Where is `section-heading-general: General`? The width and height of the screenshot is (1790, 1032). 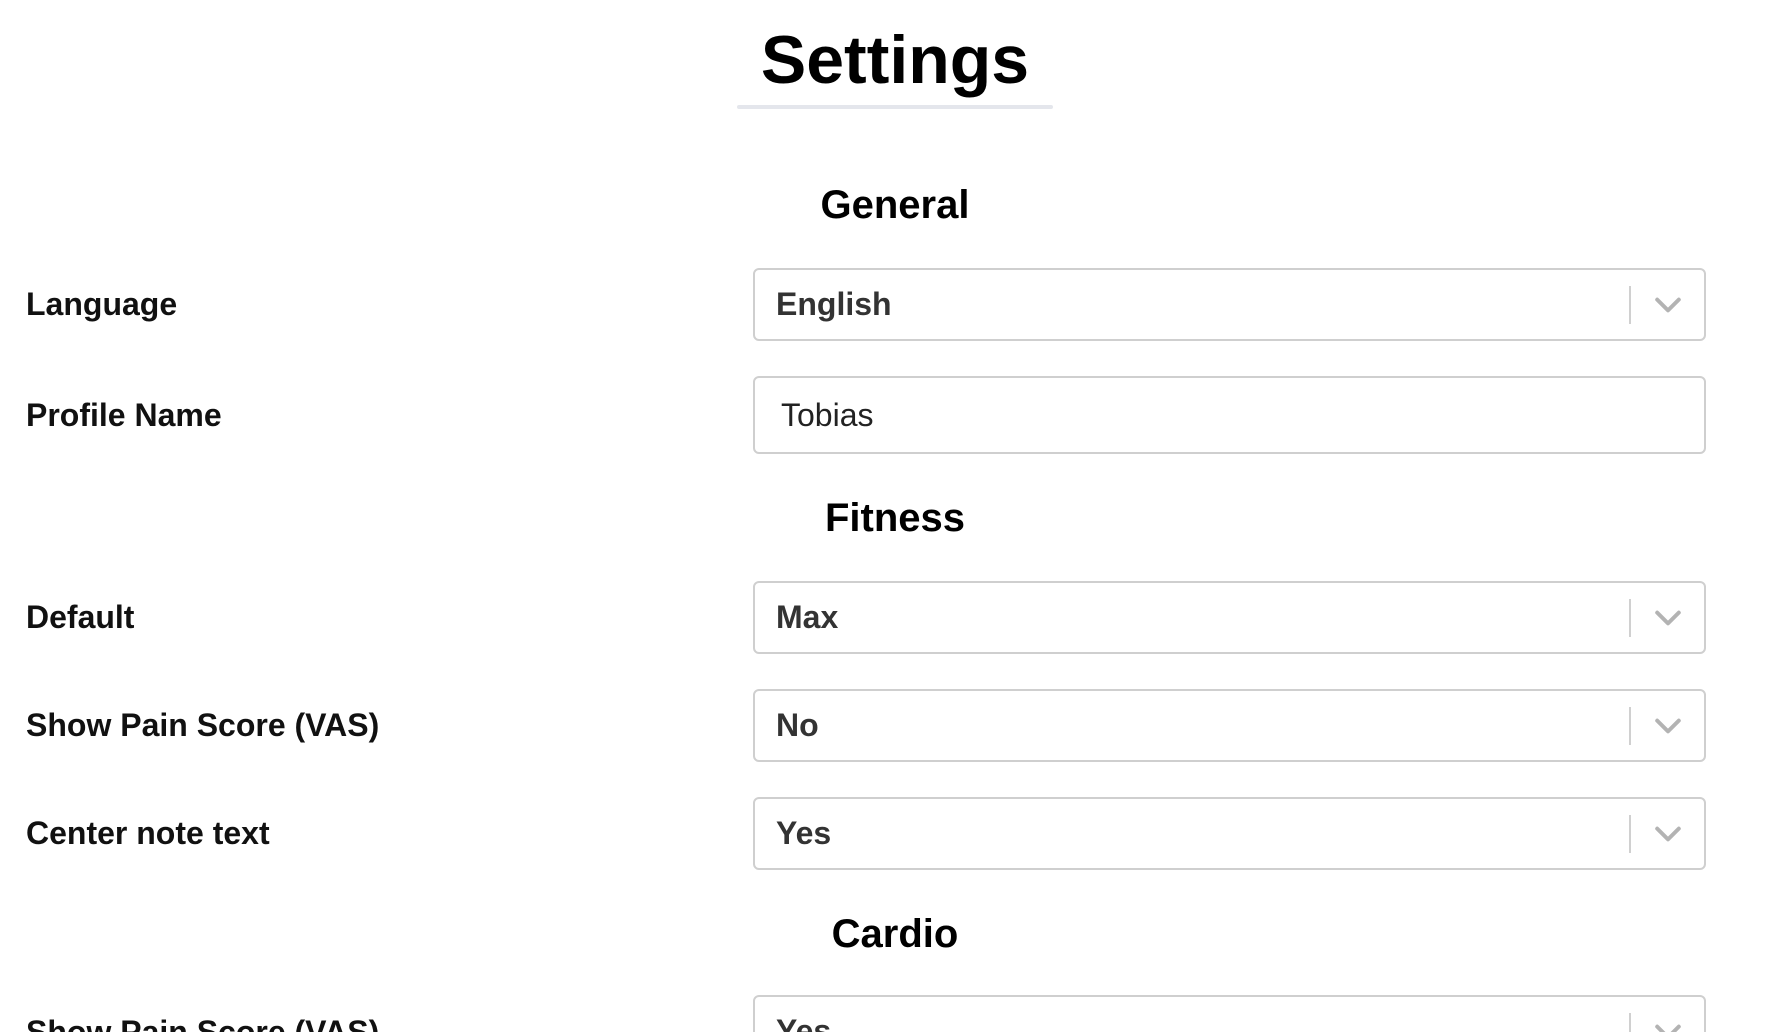
section-heading-general: General is located at coordinates (895, 205).